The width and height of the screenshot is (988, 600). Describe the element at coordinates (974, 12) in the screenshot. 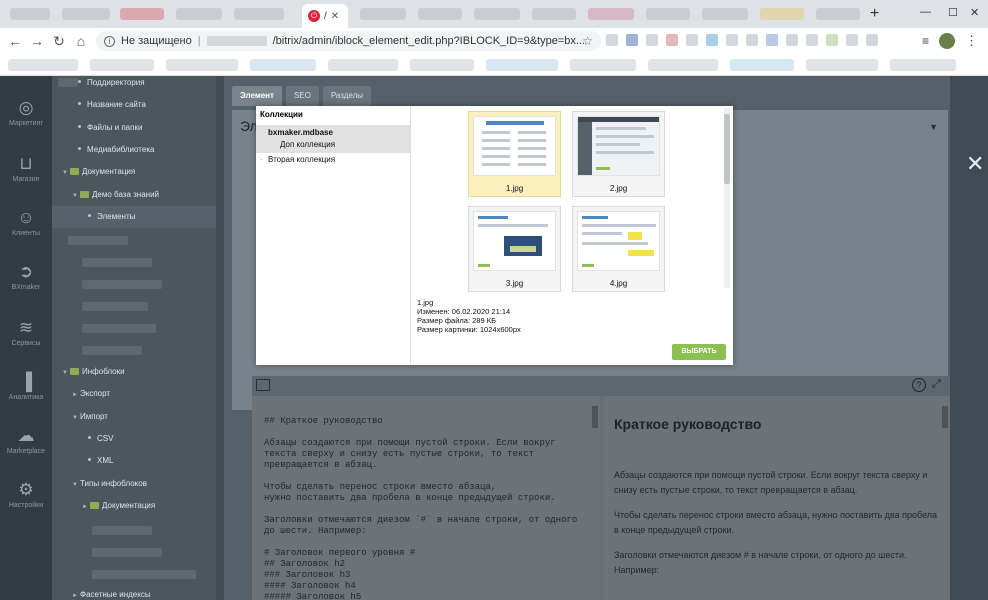

I see `window-close-icon: ✕` at that location.